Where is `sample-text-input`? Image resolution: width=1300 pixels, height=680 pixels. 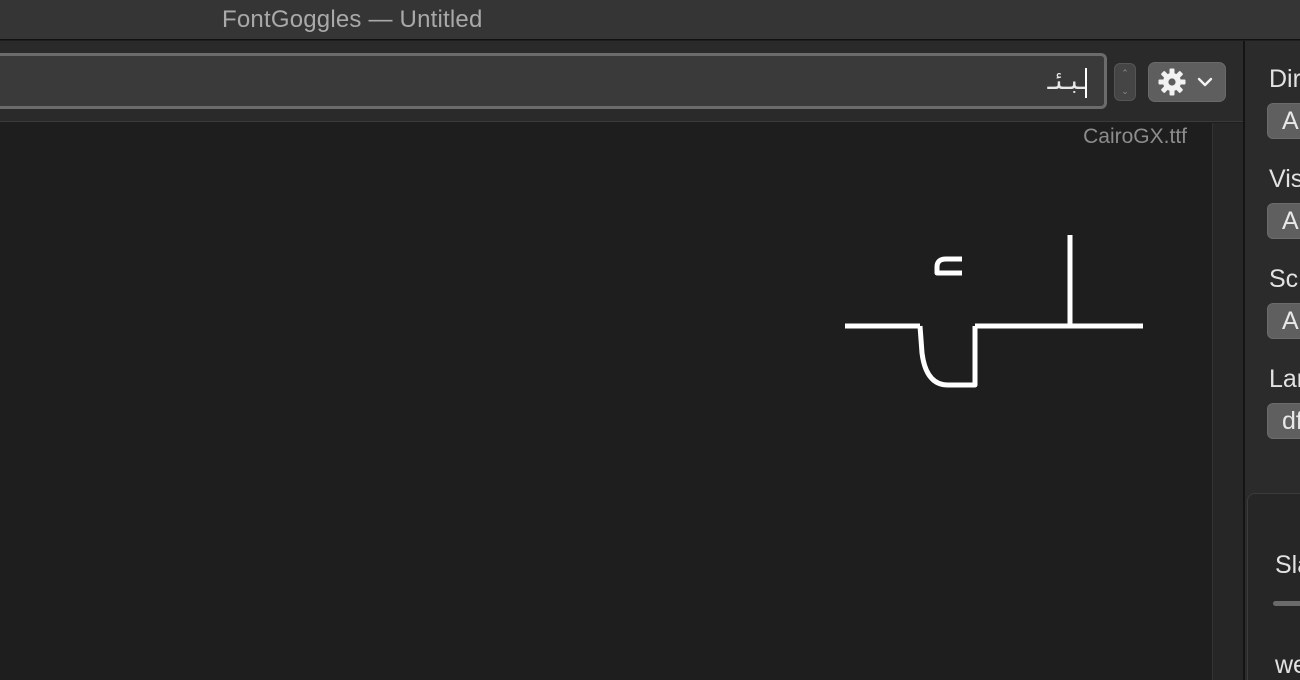 sample-text-input is located at coordinates (552, 81).